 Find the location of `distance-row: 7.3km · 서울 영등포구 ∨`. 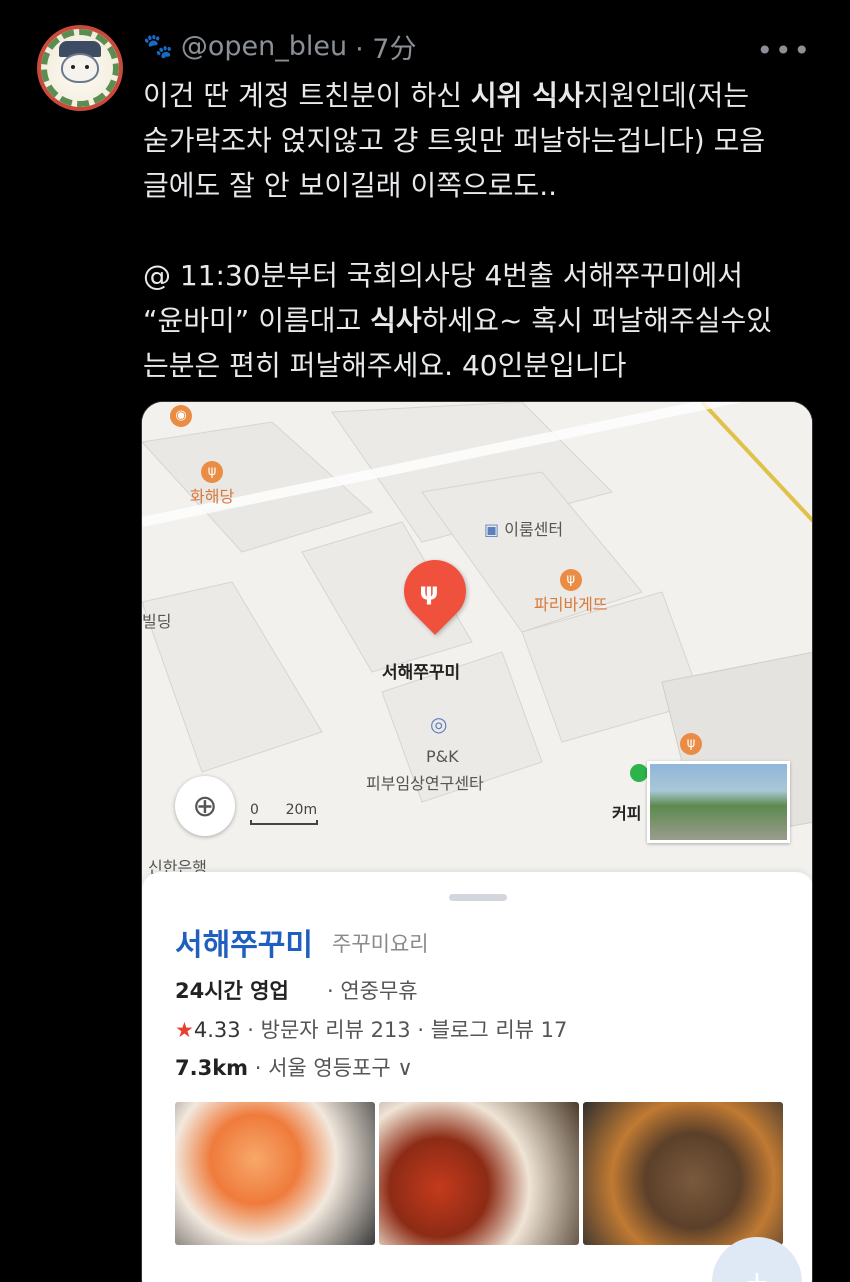

distance-row: 7.3km · 서울 영등포구 ∨ is located at coordinates (294, 1067).